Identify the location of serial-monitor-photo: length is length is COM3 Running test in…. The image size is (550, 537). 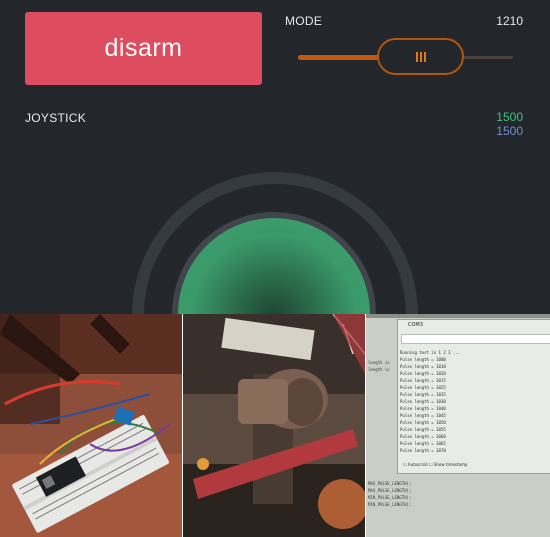
(458, 425).